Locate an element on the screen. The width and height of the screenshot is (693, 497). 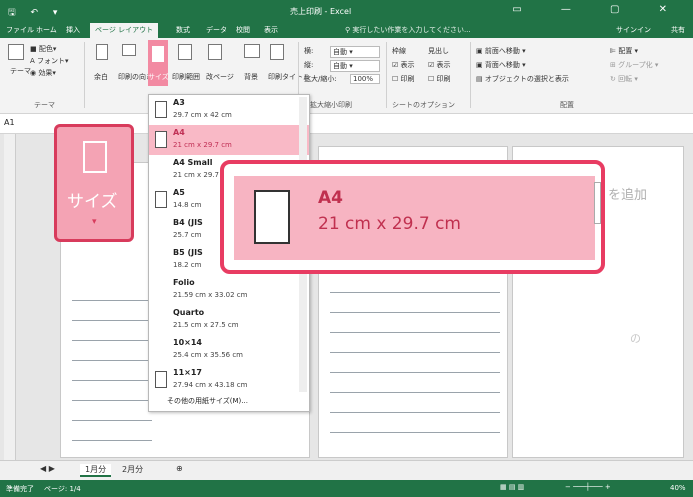
a4-option-callout: A4 21 cm x 29.7 cm is located at coordinates (412, 217).